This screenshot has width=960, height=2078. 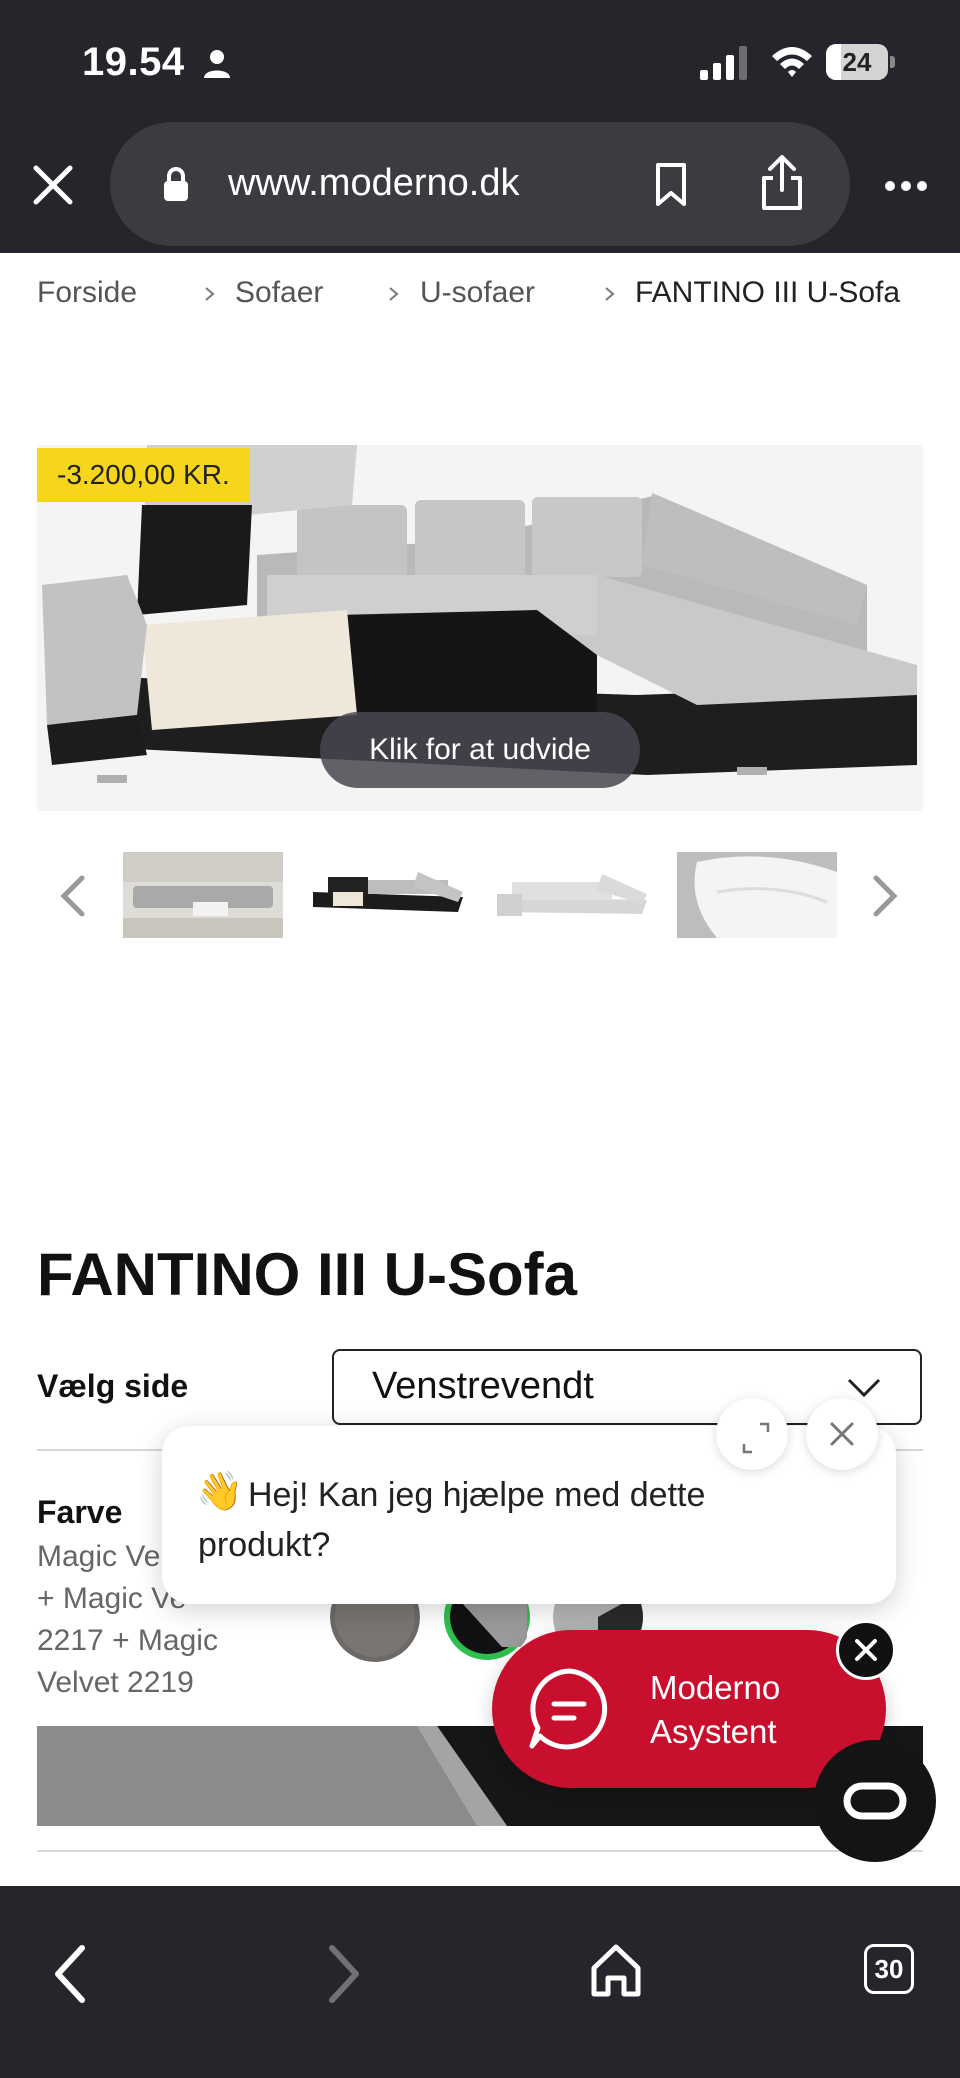 I want to click on browser-toolbar: 30, so click(x=480, y=1982).